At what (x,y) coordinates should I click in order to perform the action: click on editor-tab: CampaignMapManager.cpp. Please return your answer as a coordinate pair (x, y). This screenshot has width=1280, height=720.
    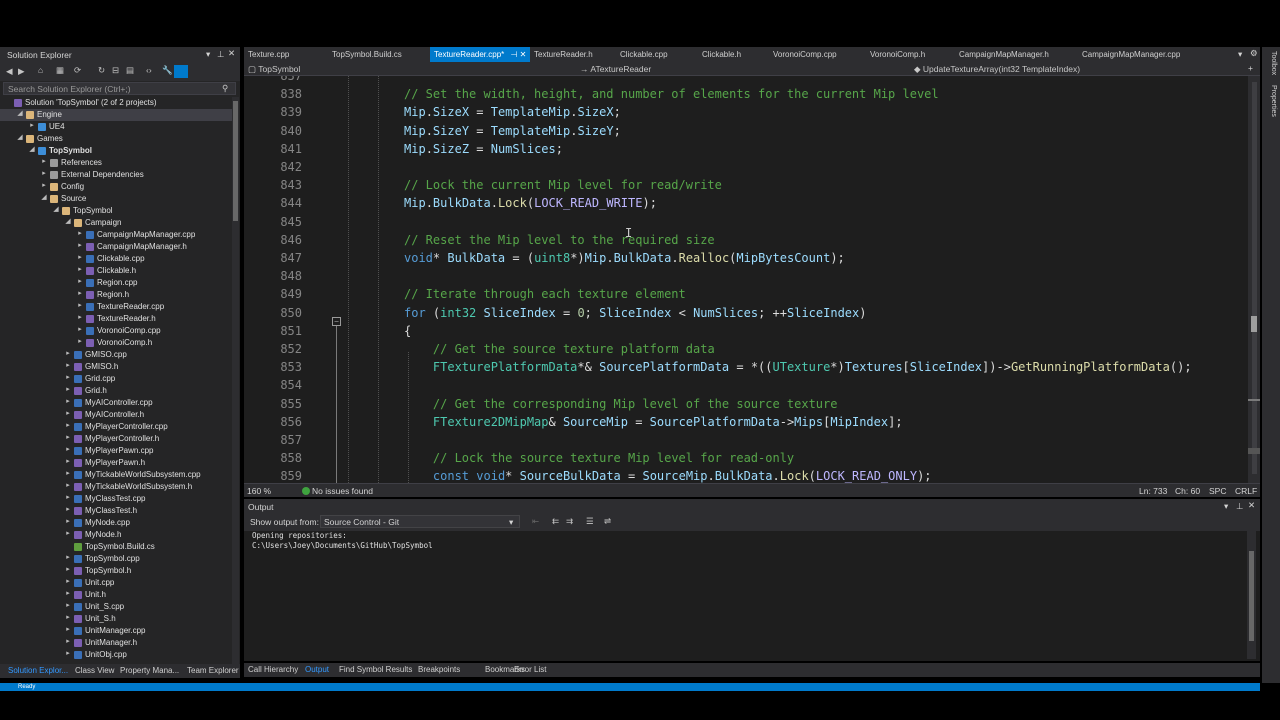
    Looking at the image, I should click on (1138, 54).